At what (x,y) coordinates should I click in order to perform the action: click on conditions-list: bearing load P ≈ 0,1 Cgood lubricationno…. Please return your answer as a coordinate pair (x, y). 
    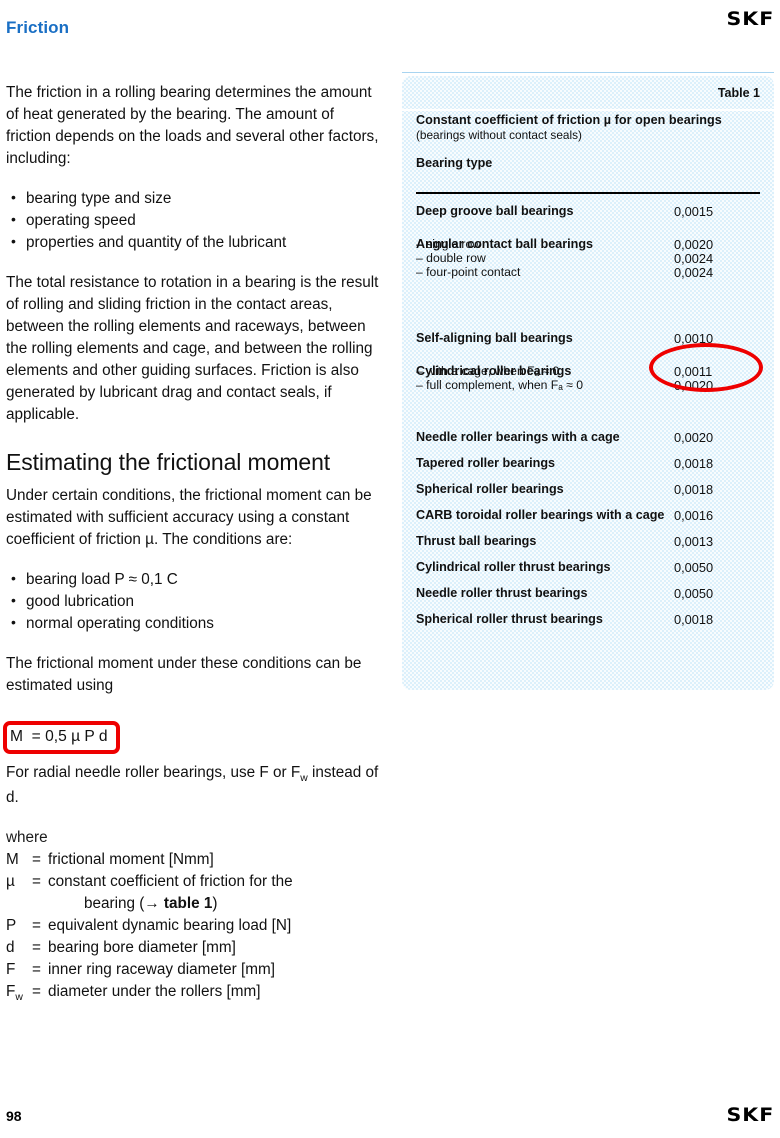
    Looking at the image, I should click on (193, 601).